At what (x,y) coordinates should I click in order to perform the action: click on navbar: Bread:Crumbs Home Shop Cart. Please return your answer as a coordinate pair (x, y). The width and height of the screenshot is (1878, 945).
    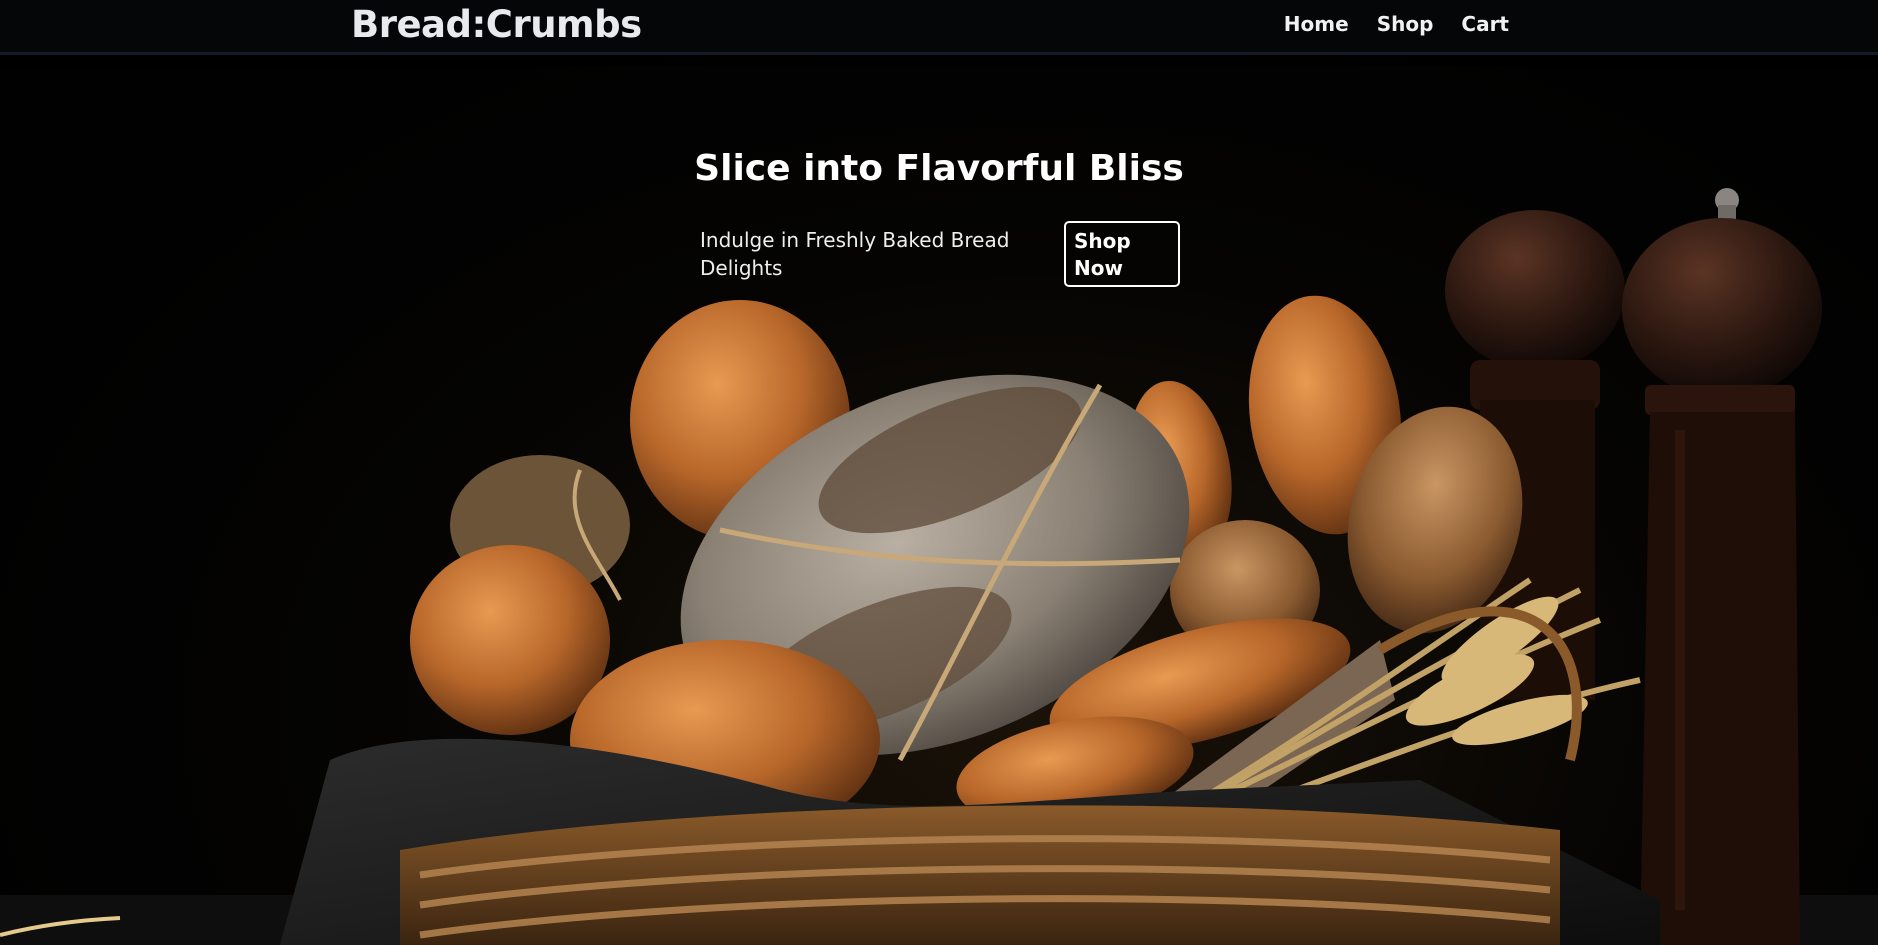
    Looking at the image, I should click on (939, 27).